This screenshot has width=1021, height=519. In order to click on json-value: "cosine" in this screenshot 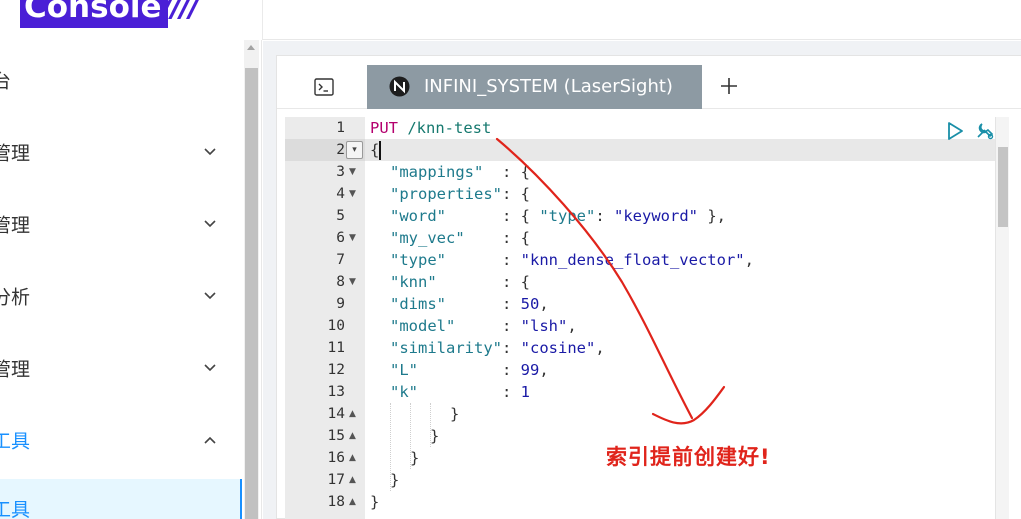, I will do `click(558, 348)`.